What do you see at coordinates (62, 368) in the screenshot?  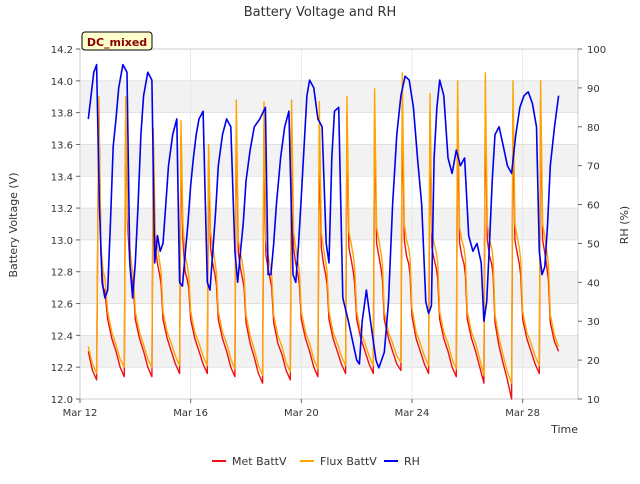 I see `left-tick-label: 12.2` at bounding box center [62, 368].